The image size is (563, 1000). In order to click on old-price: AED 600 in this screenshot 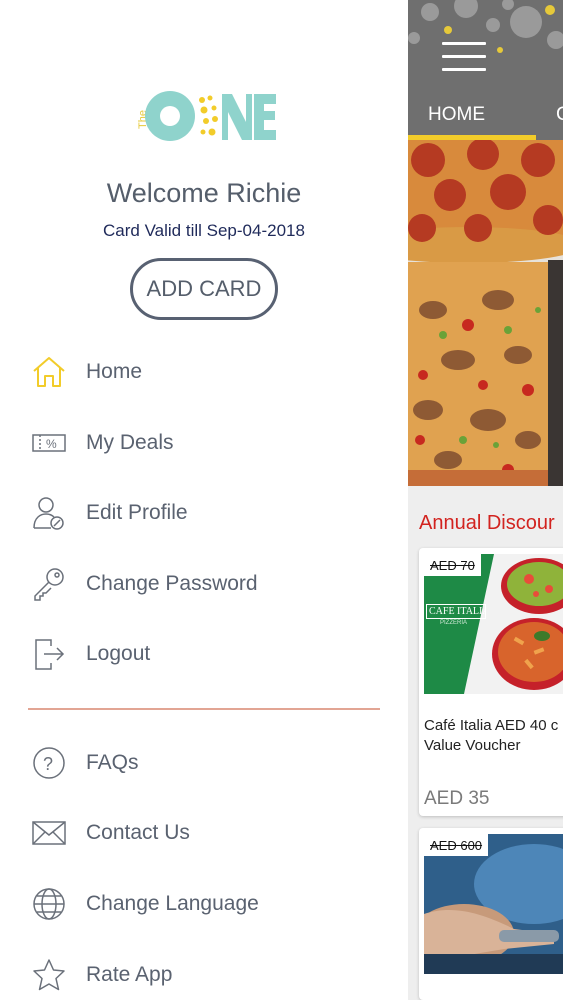, I will do `click(456, 845)`.